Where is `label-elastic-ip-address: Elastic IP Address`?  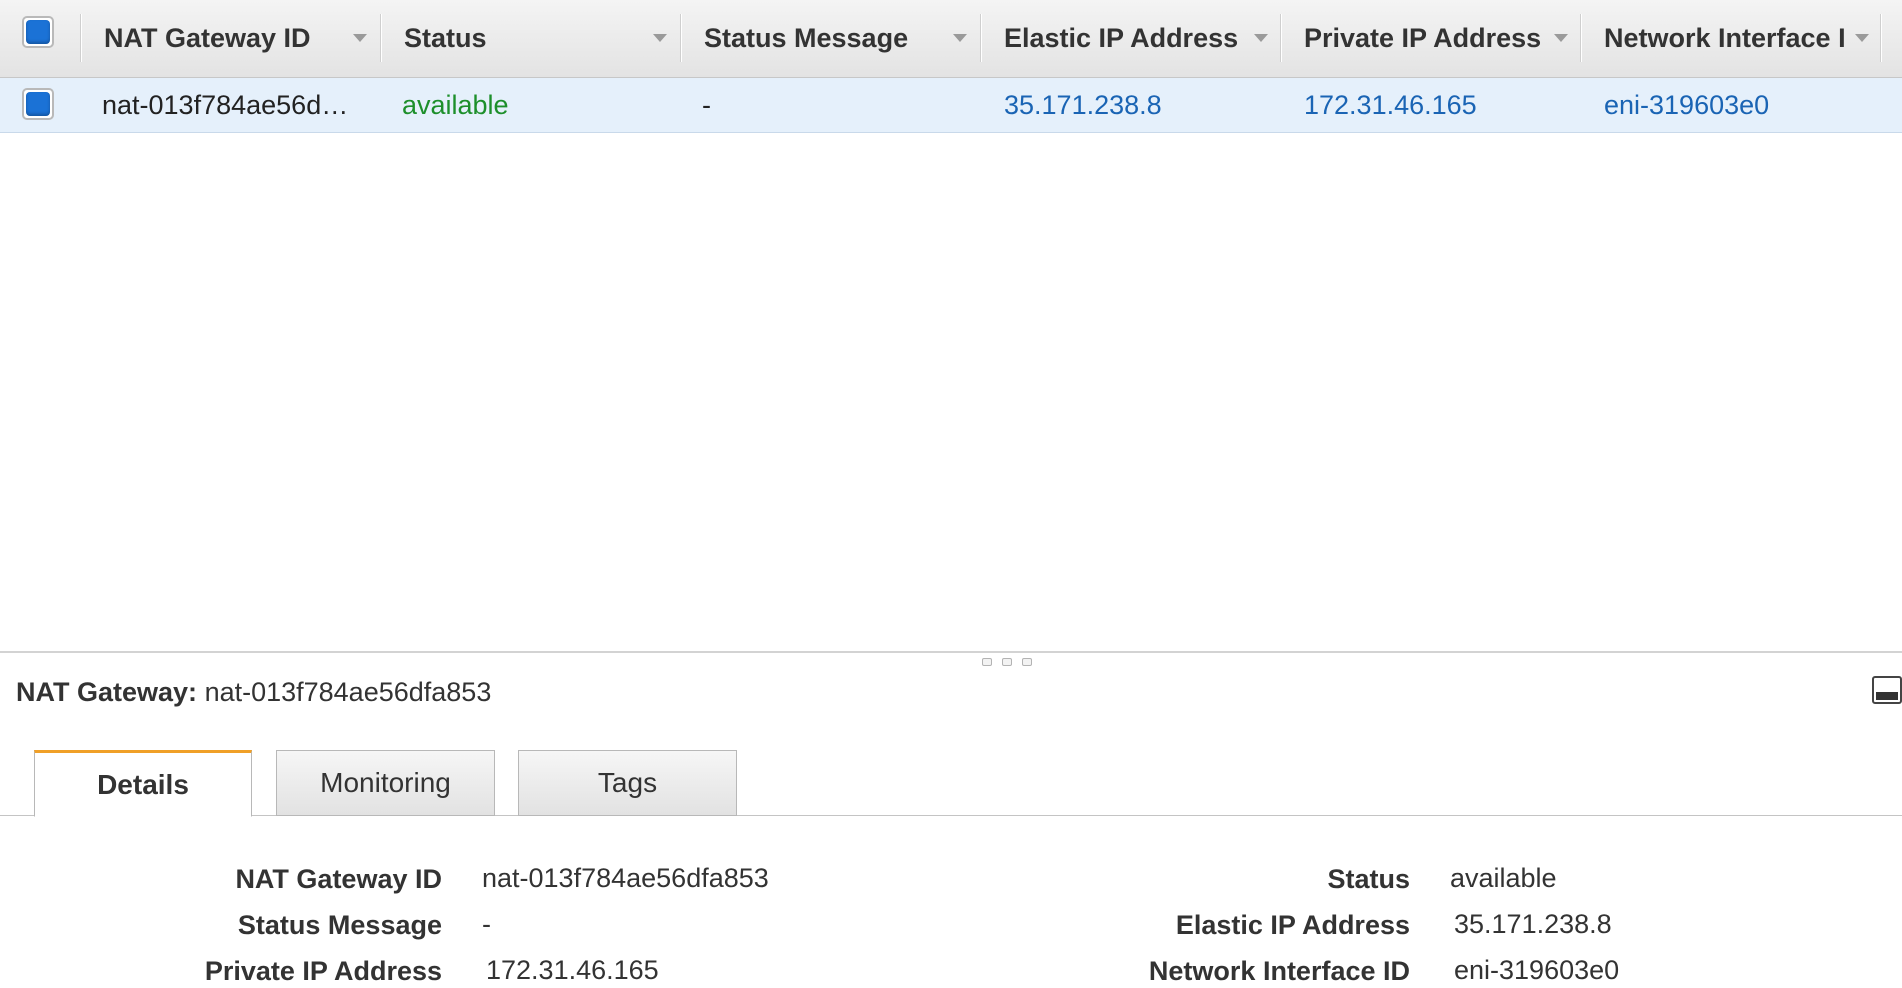 label-elastic-ip-address: Elastic IP Address is located at coordinates (1292, 925).